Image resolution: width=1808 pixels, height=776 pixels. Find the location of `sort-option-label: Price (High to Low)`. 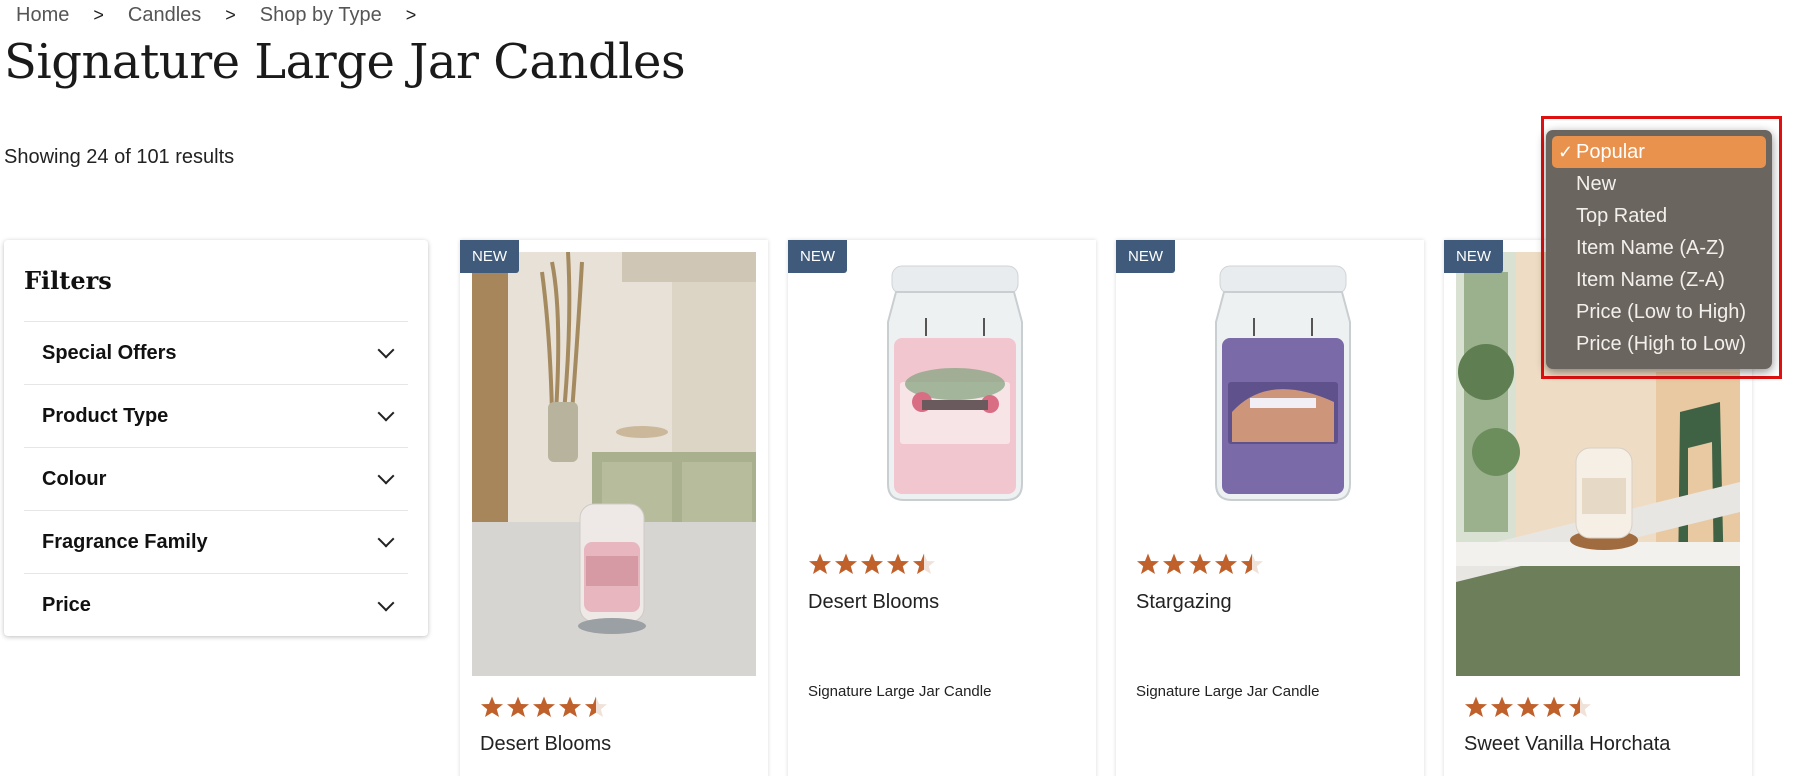

sort-option-label: Price (High to Low) is located at coordinates (1661, 344).